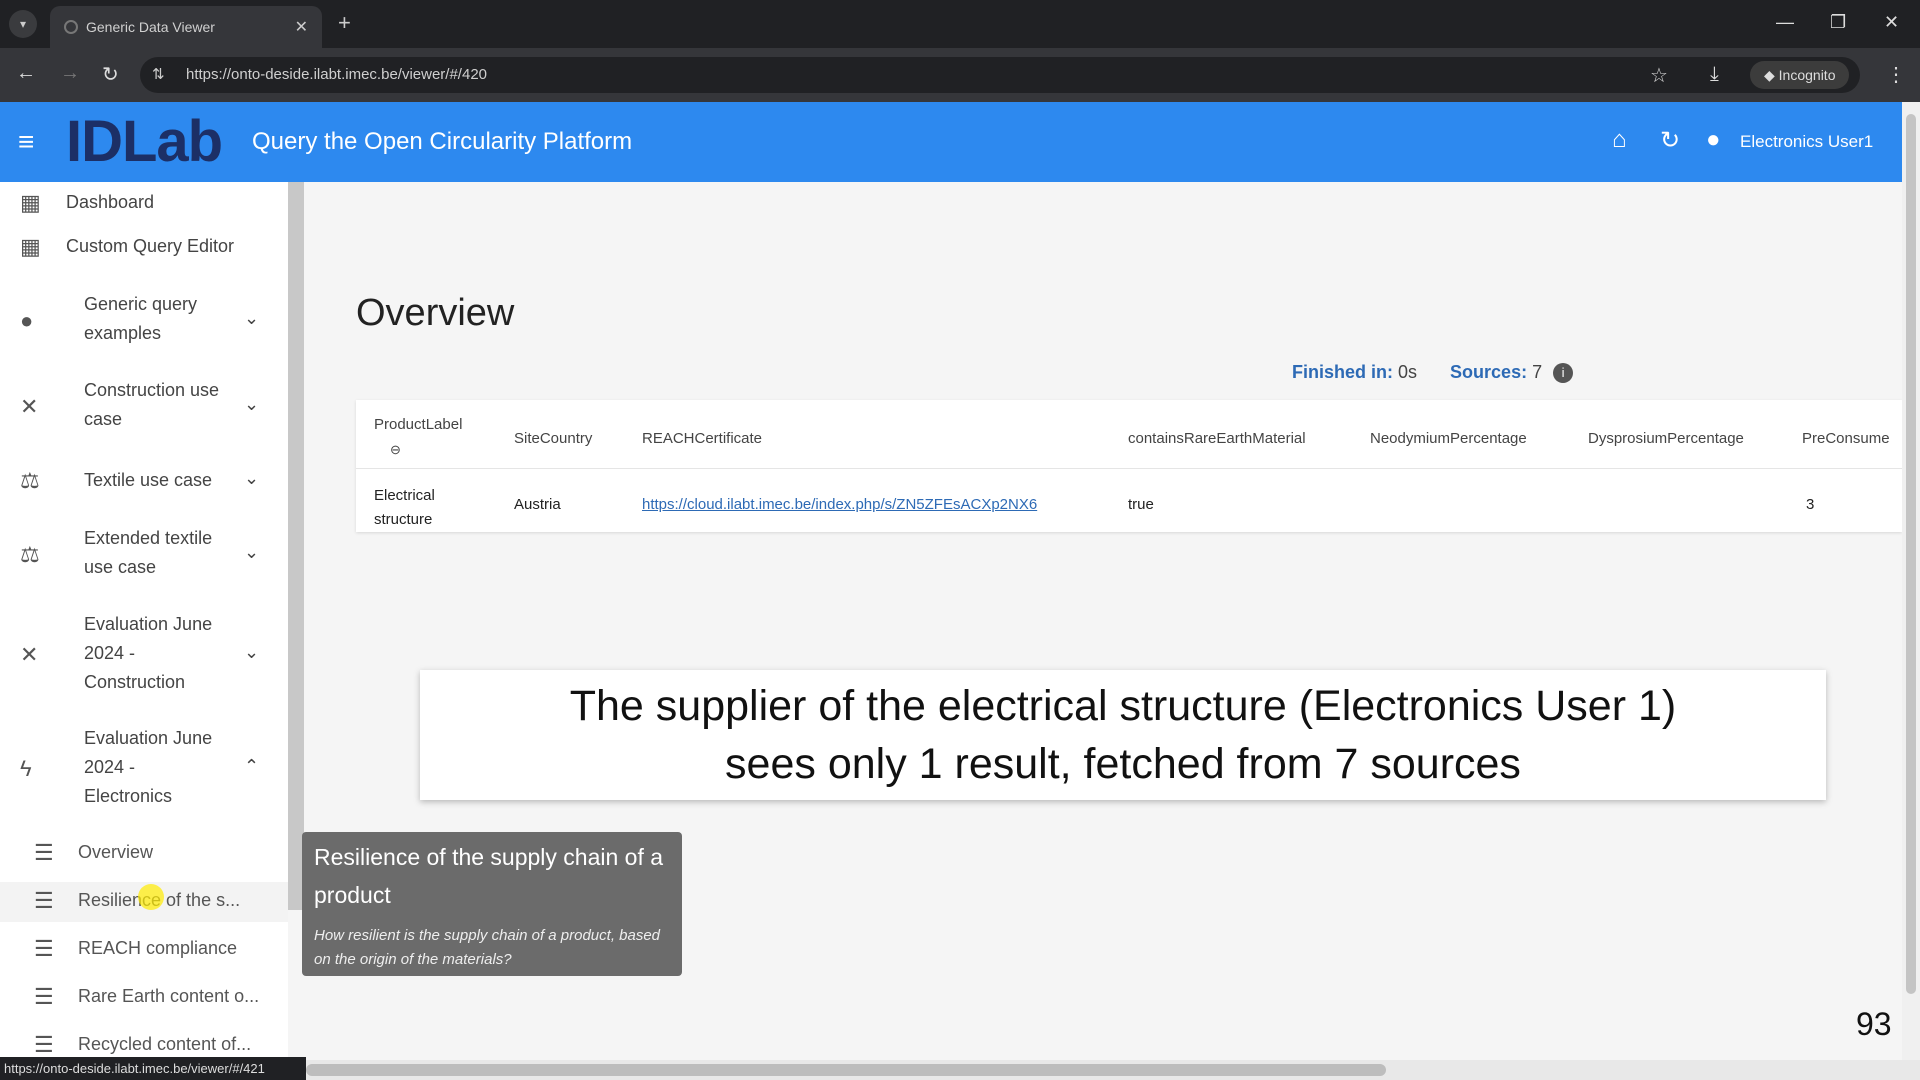  I want to click on info-icon: ●, so click(27, 320).